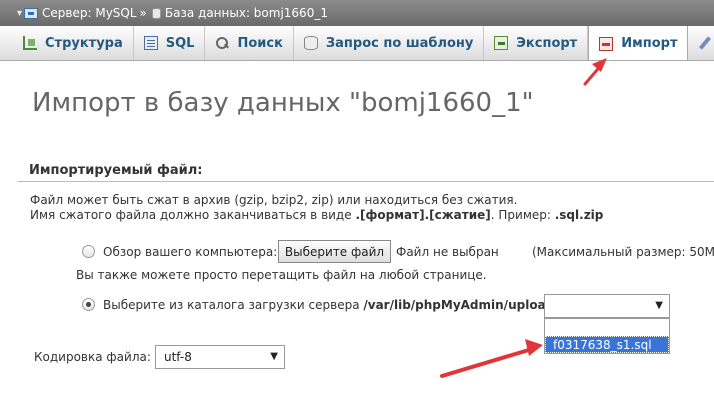 This screenshot has width=714, height=408. I want to click on breadcrumb-server: Сервер: MySQL, so click(80, 13).